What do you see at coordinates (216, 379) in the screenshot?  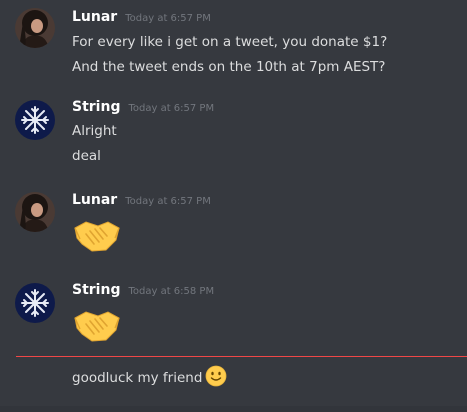 I see `slight-smile-emoji` at bounding box center [216, 379].